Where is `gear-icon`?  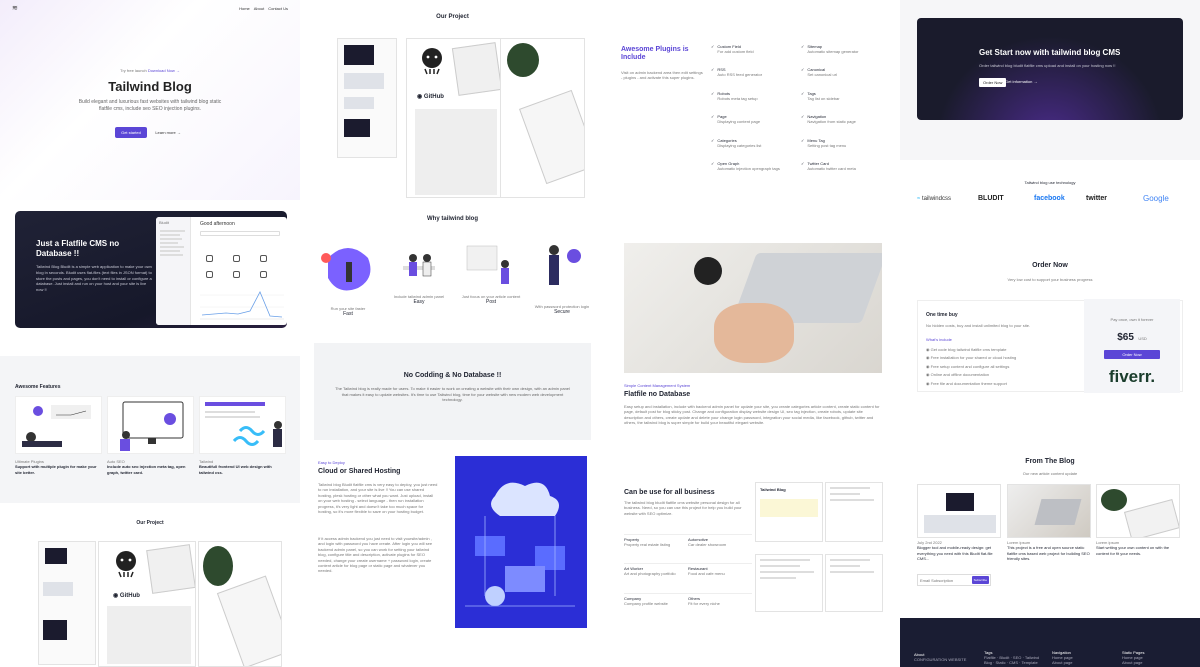
gear-icon is located at coordinates (263, 258).